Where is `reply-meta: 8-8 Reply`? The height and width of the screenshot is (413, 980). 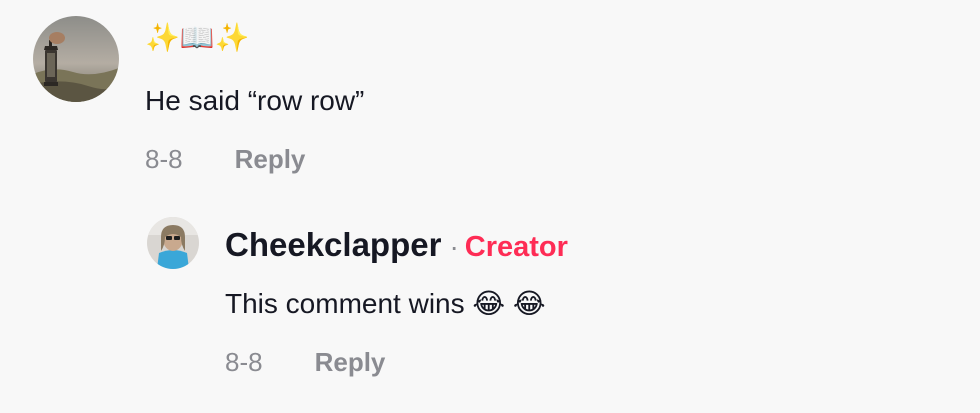
reply-meta: 8-8 Reply is located at coordinates (305, 362).